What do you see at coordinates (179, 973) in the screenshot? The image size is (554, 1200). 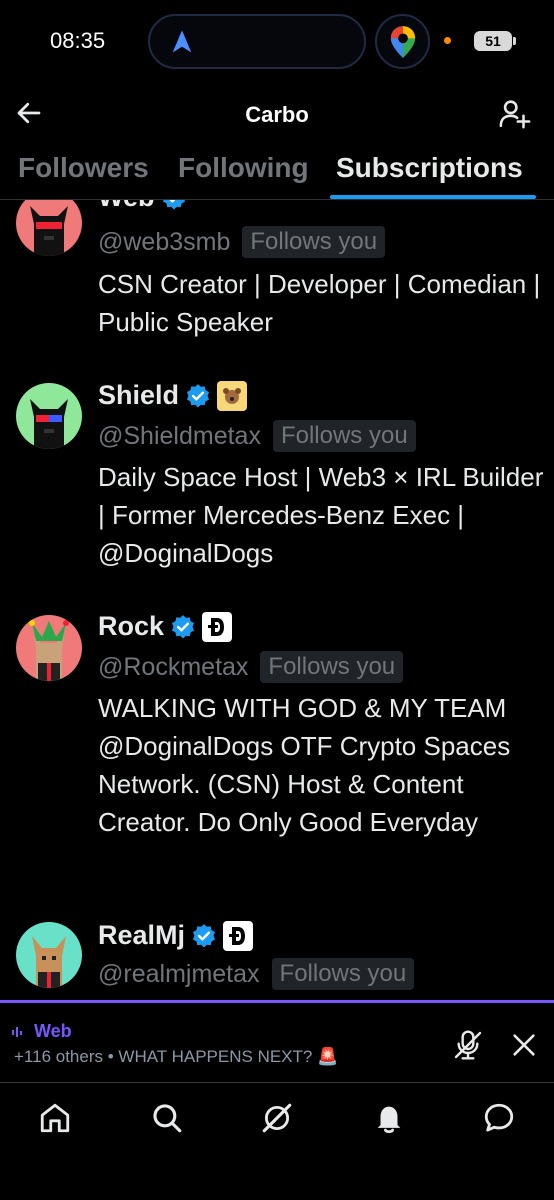 I see `user-handle: @realmjmetax` at bounding box center [179, 973].